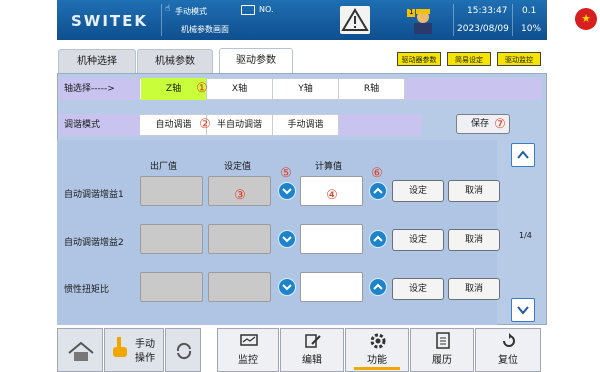 This screenshot has width=600, height=372. What do you see at coordinates (420, 20) in the screenshot?
I see `worker-icon: 1` at bounding box center [420, 20].